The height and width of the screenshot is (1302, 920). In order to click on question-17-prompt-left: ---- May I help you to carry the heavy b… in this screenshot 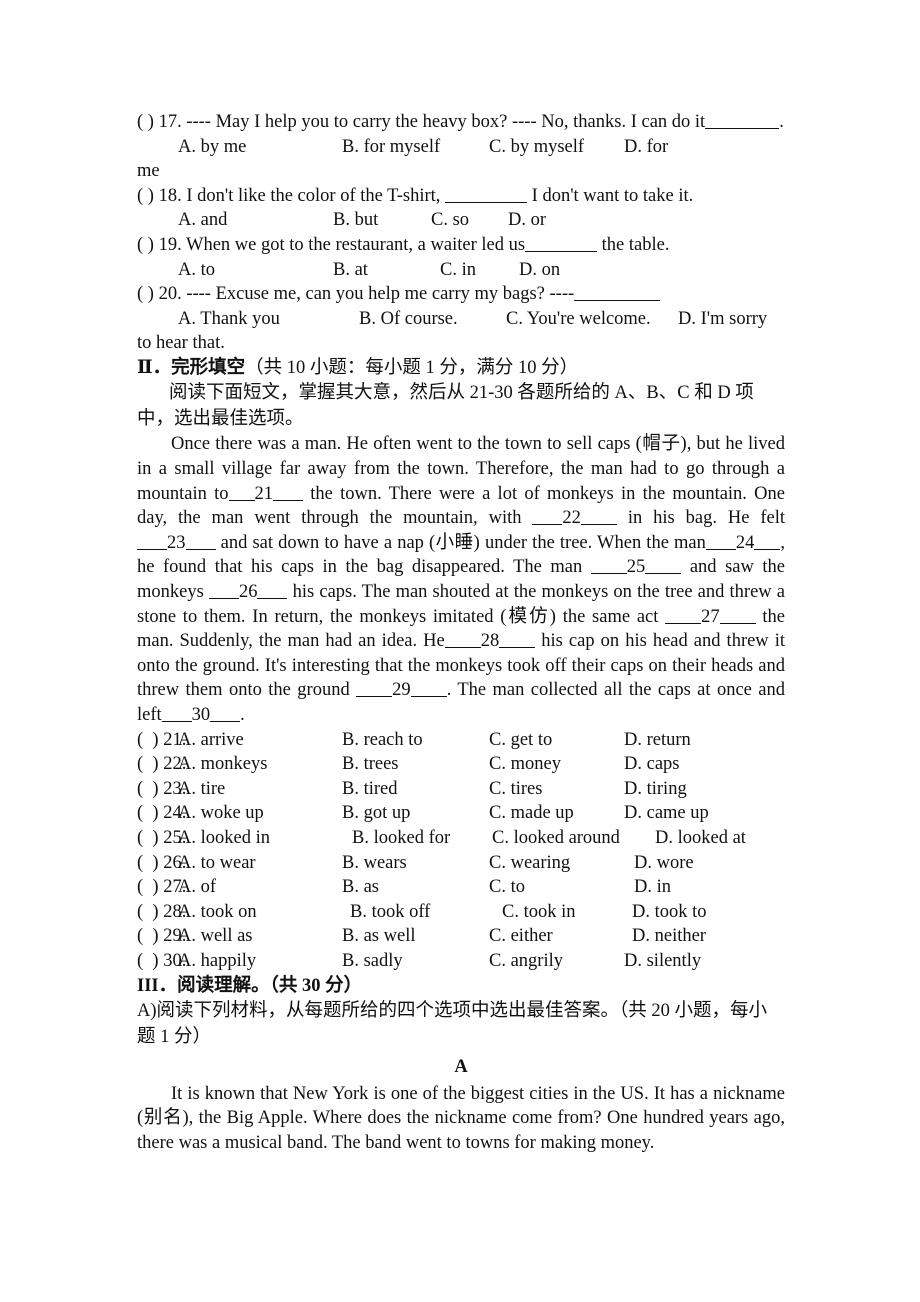, I will do `click(347, 122)`.